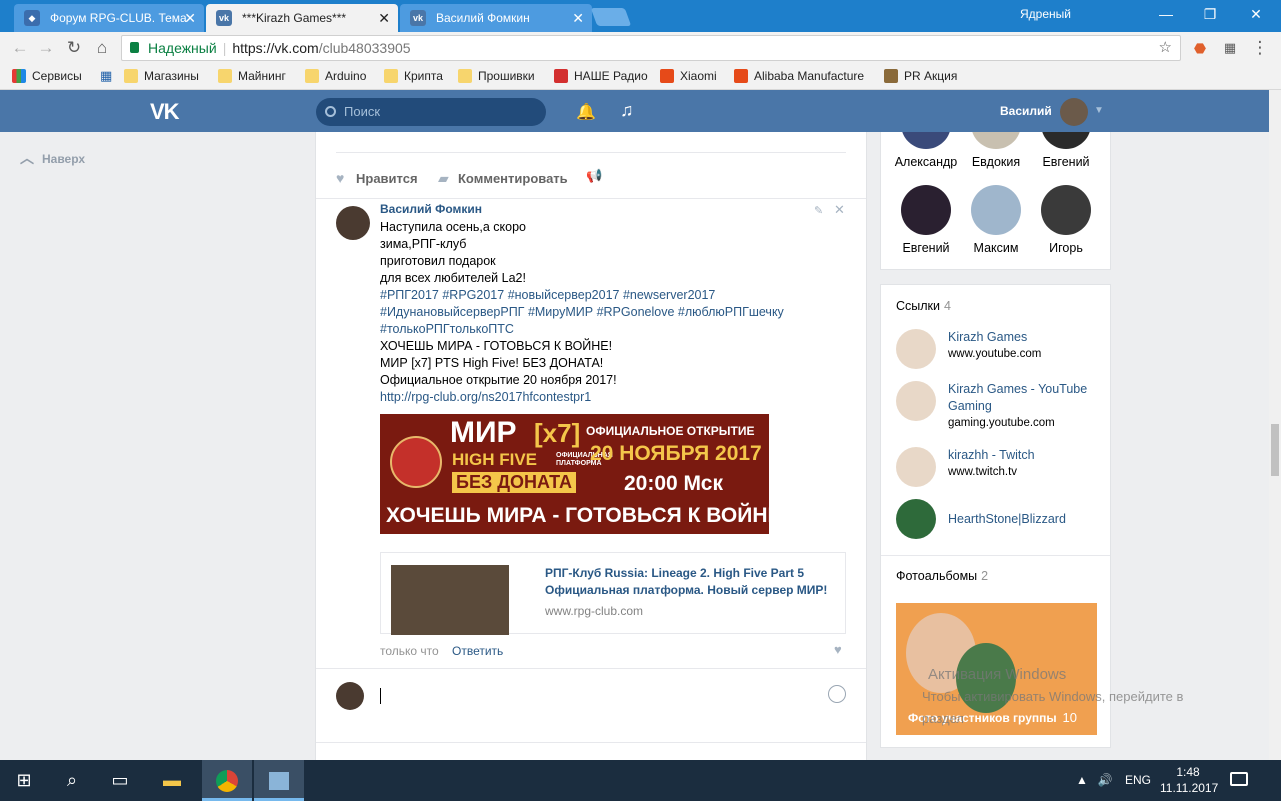 The image size is (1281, 801). What do you see at coordinates (942, 576) in the screenshot?
I see `albums-title: Фотоальбомы 2` at bounding box center [942, 576].